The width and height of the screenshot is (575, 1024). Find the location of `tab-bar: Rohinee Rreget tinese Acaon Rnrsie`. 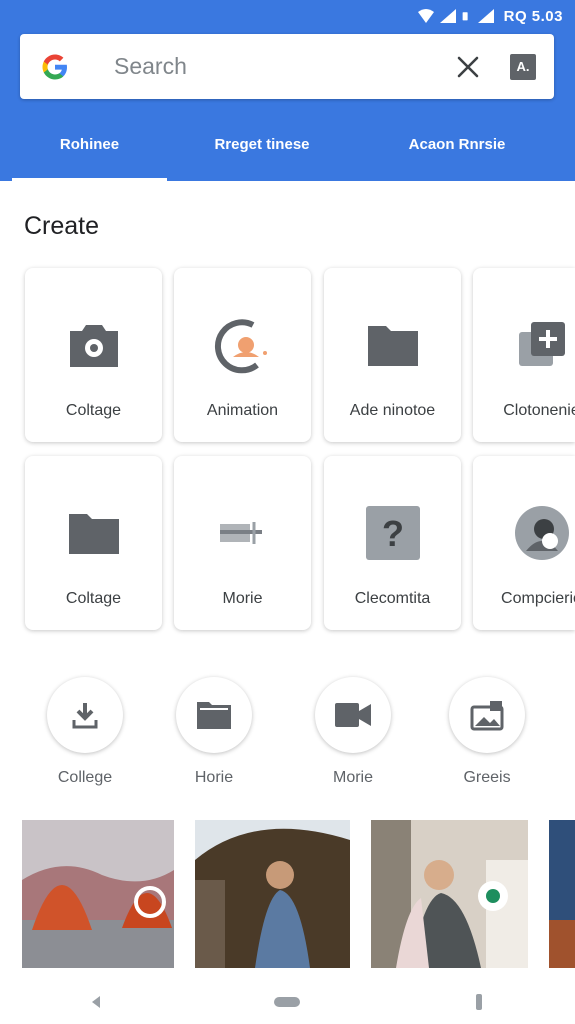

tab-bar: Rohinee Rreget tinese Acaon Rnrsie is located at coordinates (287, 144).